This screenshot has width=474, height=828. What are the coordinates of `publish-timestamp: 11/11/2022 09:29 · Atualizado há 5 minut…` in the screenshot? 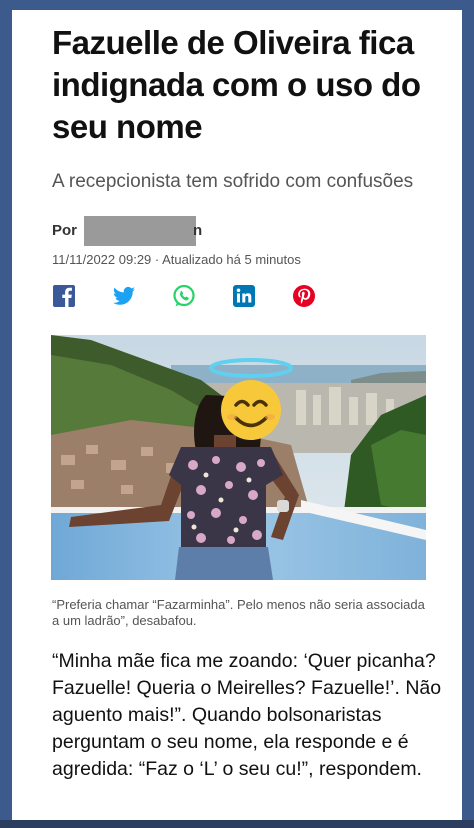 It's located at (176, 259).